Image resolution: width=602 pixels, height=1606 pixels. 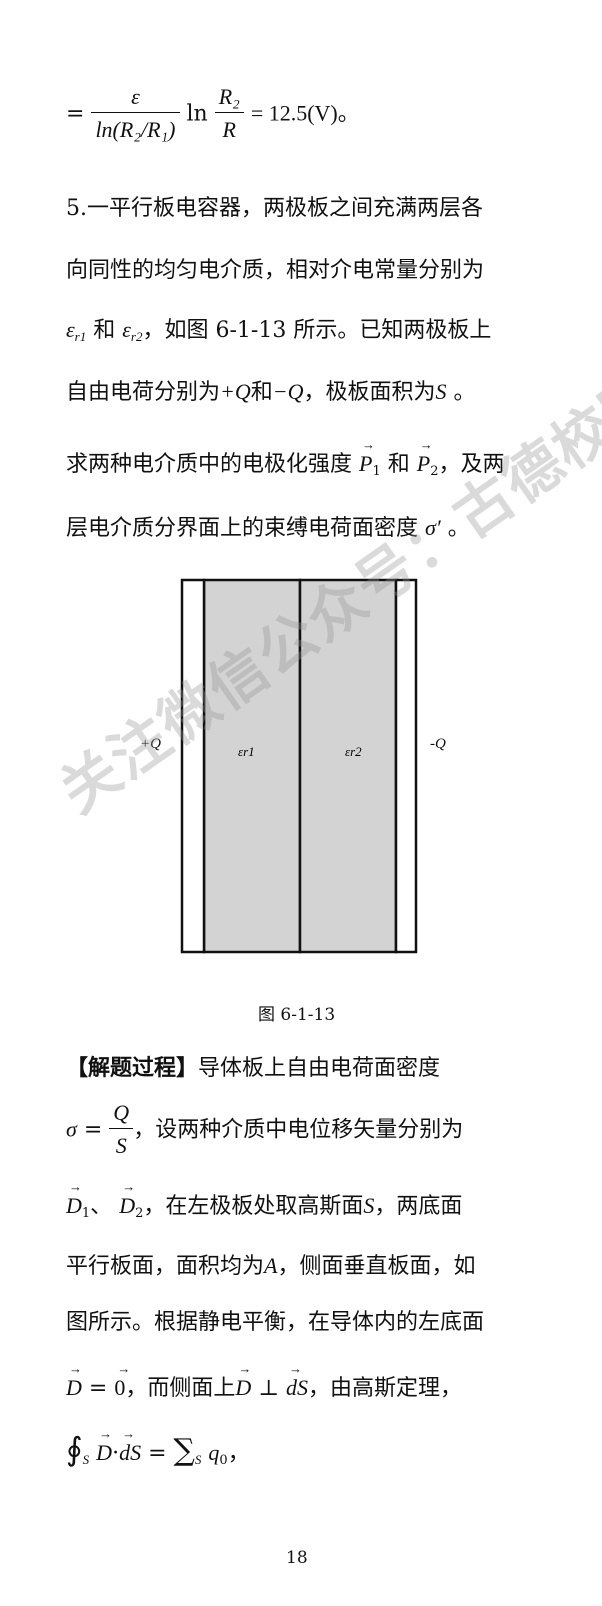 I want to click on equals: =, so click(x=75, y=114).